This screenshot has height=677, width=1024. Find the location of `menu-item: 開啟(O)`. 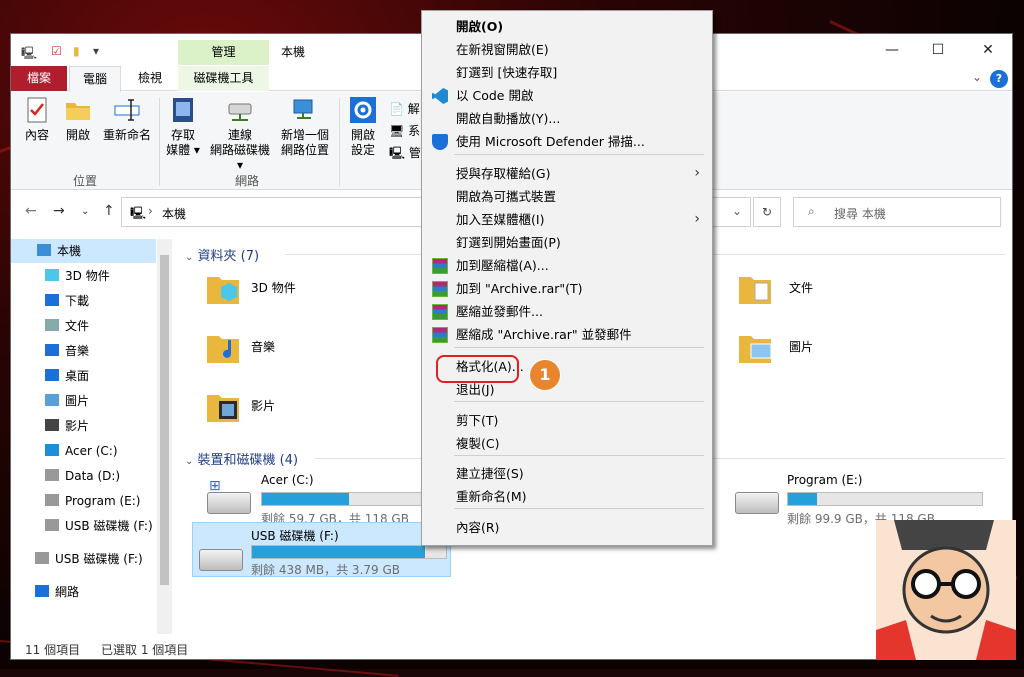

menu-item: 開啟(O) is located at coordinates (567, 26).